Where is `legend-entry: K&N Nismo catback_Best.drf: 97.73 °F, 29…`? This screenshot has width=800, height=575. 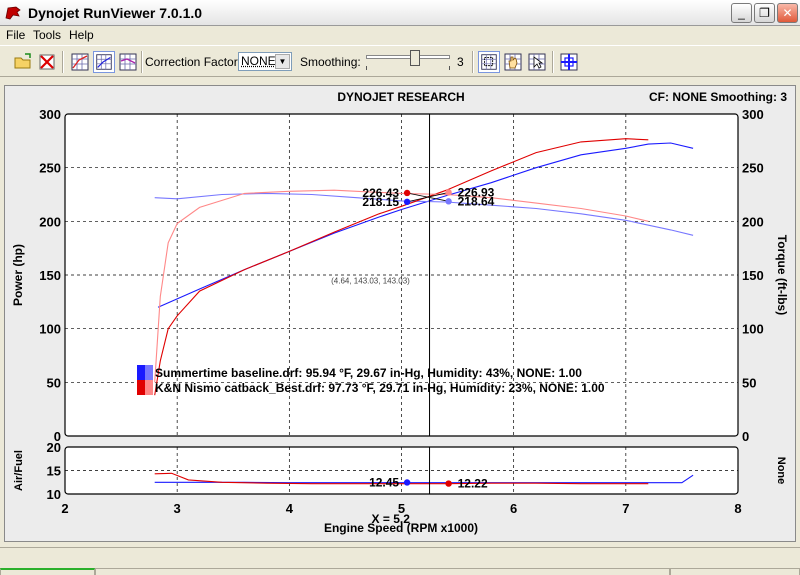
legend-entry: K&N Nismo catback_Best.drf: 97.73 °F, 29… is located at coordinates (380, 388).